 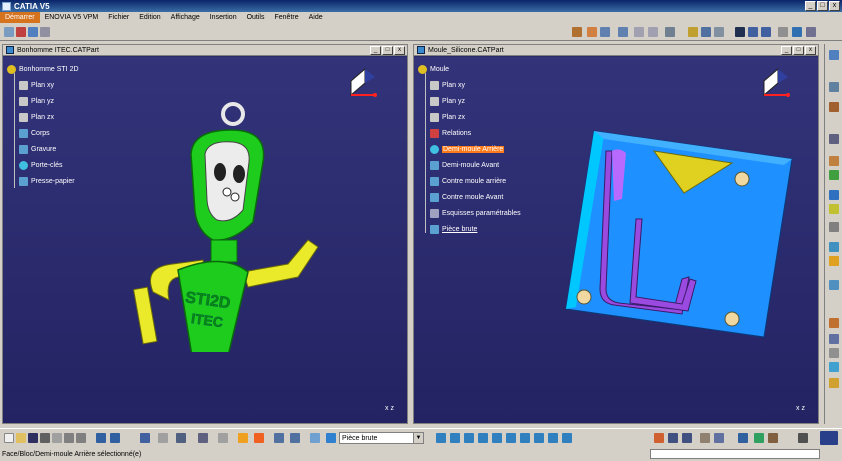 What do you see at coordinates (740, 32) in the screenshot?
I see `point-tool-icon` at bounding box center [740, 32].